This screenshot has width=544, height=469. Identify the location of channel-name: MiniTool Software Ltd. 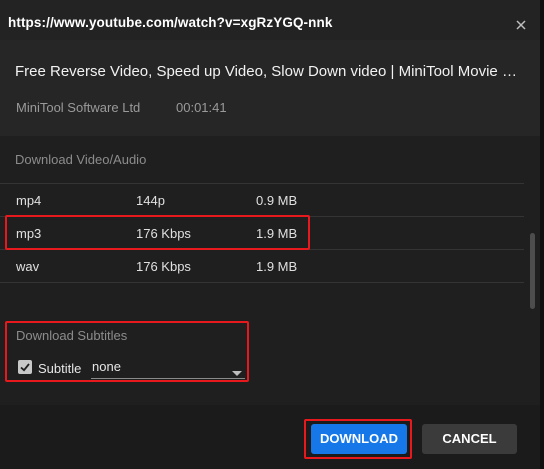
(78, 107).